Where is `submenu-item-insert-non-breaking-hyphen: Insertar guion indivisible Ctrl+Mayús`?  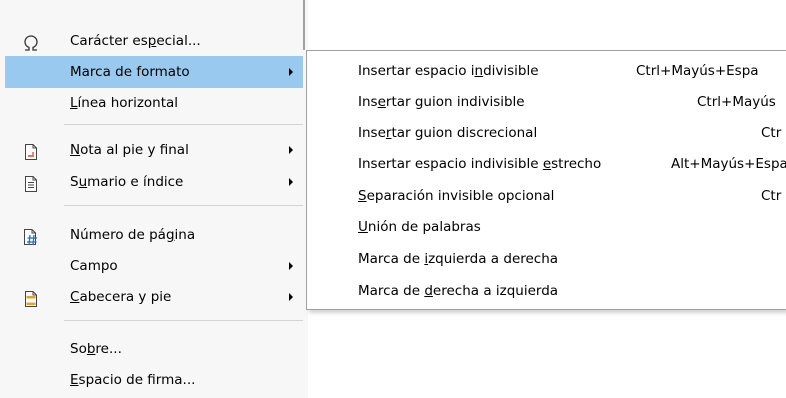 submenu-item-insert-non-breaking-hyphen: Insertar guion indivisible Ctrl+Mayús is located at coordinates (546, 102).